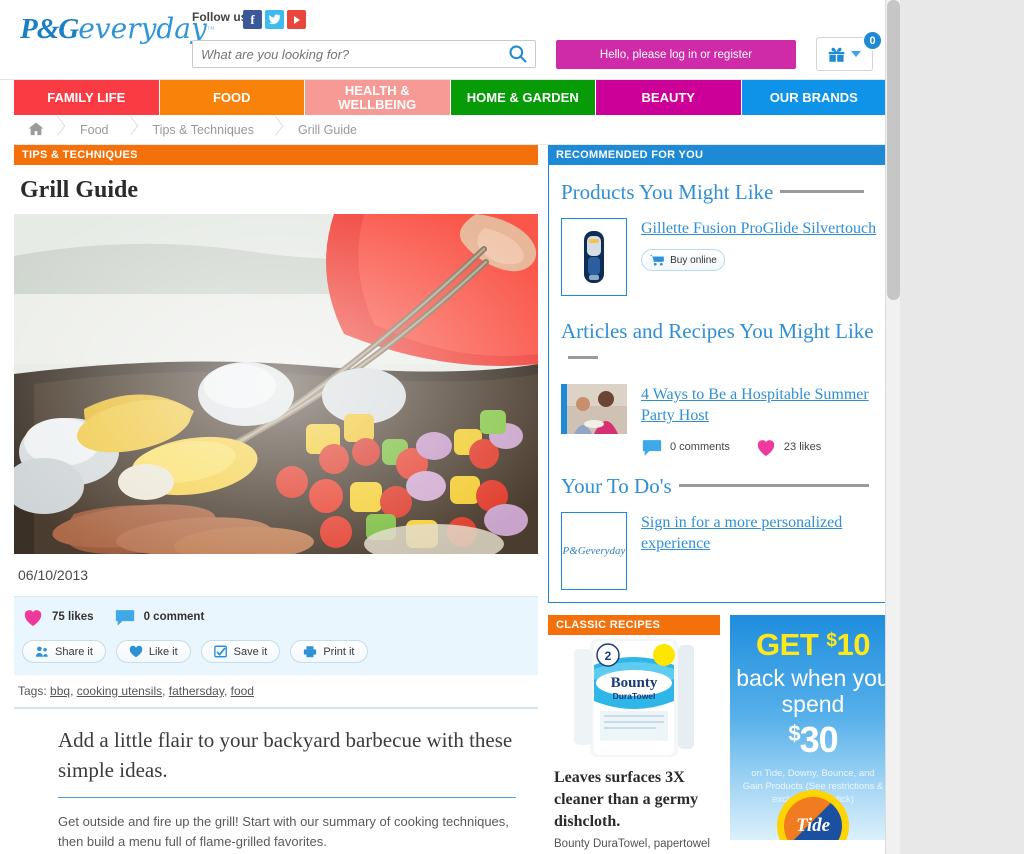  I want to click on login-register-button: Hello, please log in or register, so click(676, 54).